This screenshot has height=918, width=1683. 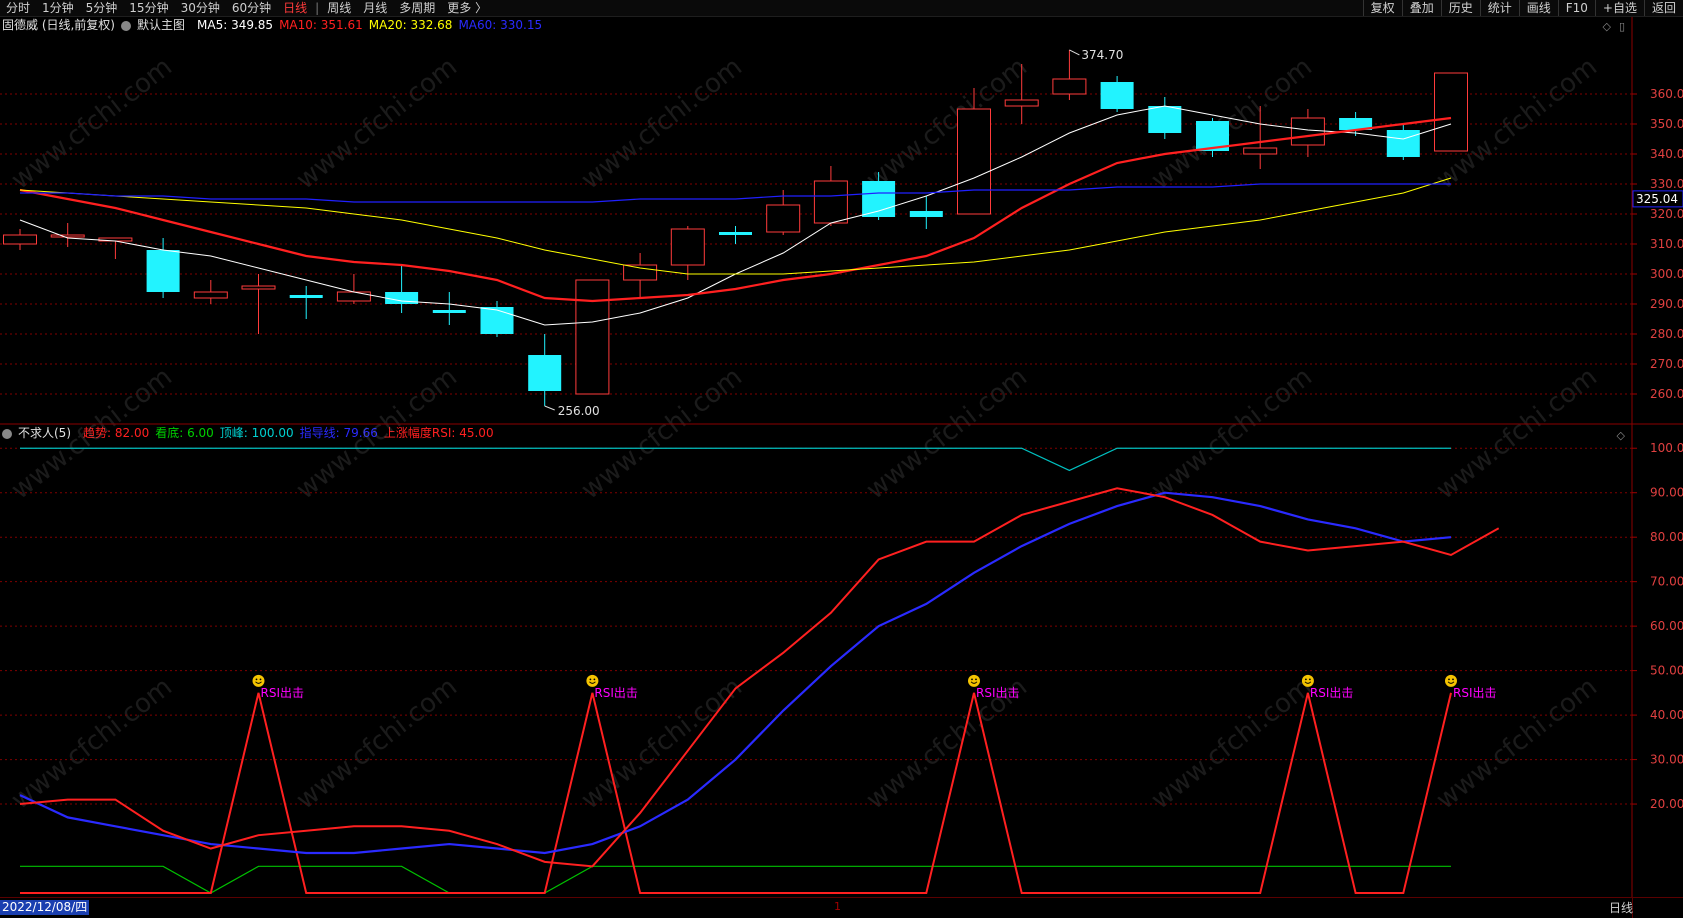 What do you see at coordinates (1666, 493) in the screenshot?
I see `indicator-tick-label: 90.00` at bounding box center [1666, 493].